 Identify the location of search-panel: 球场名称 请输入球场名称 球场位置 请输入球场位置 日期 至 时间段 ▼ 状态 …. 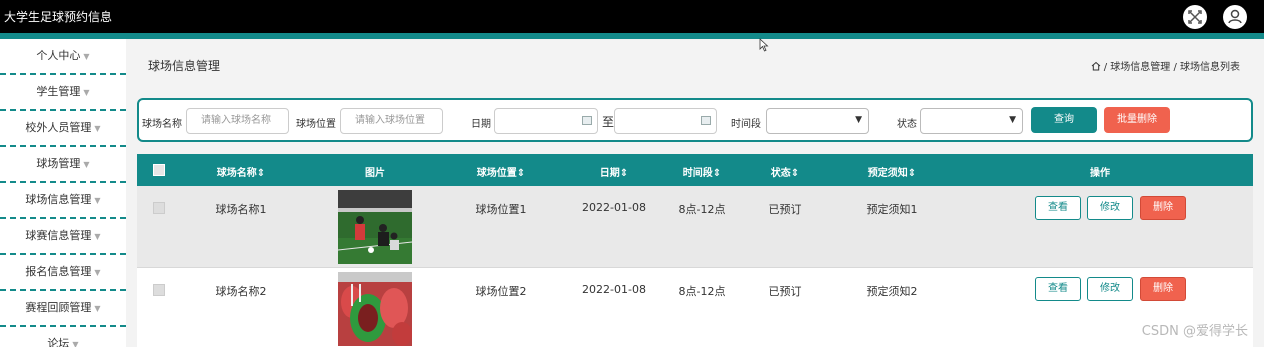
(695, 120).